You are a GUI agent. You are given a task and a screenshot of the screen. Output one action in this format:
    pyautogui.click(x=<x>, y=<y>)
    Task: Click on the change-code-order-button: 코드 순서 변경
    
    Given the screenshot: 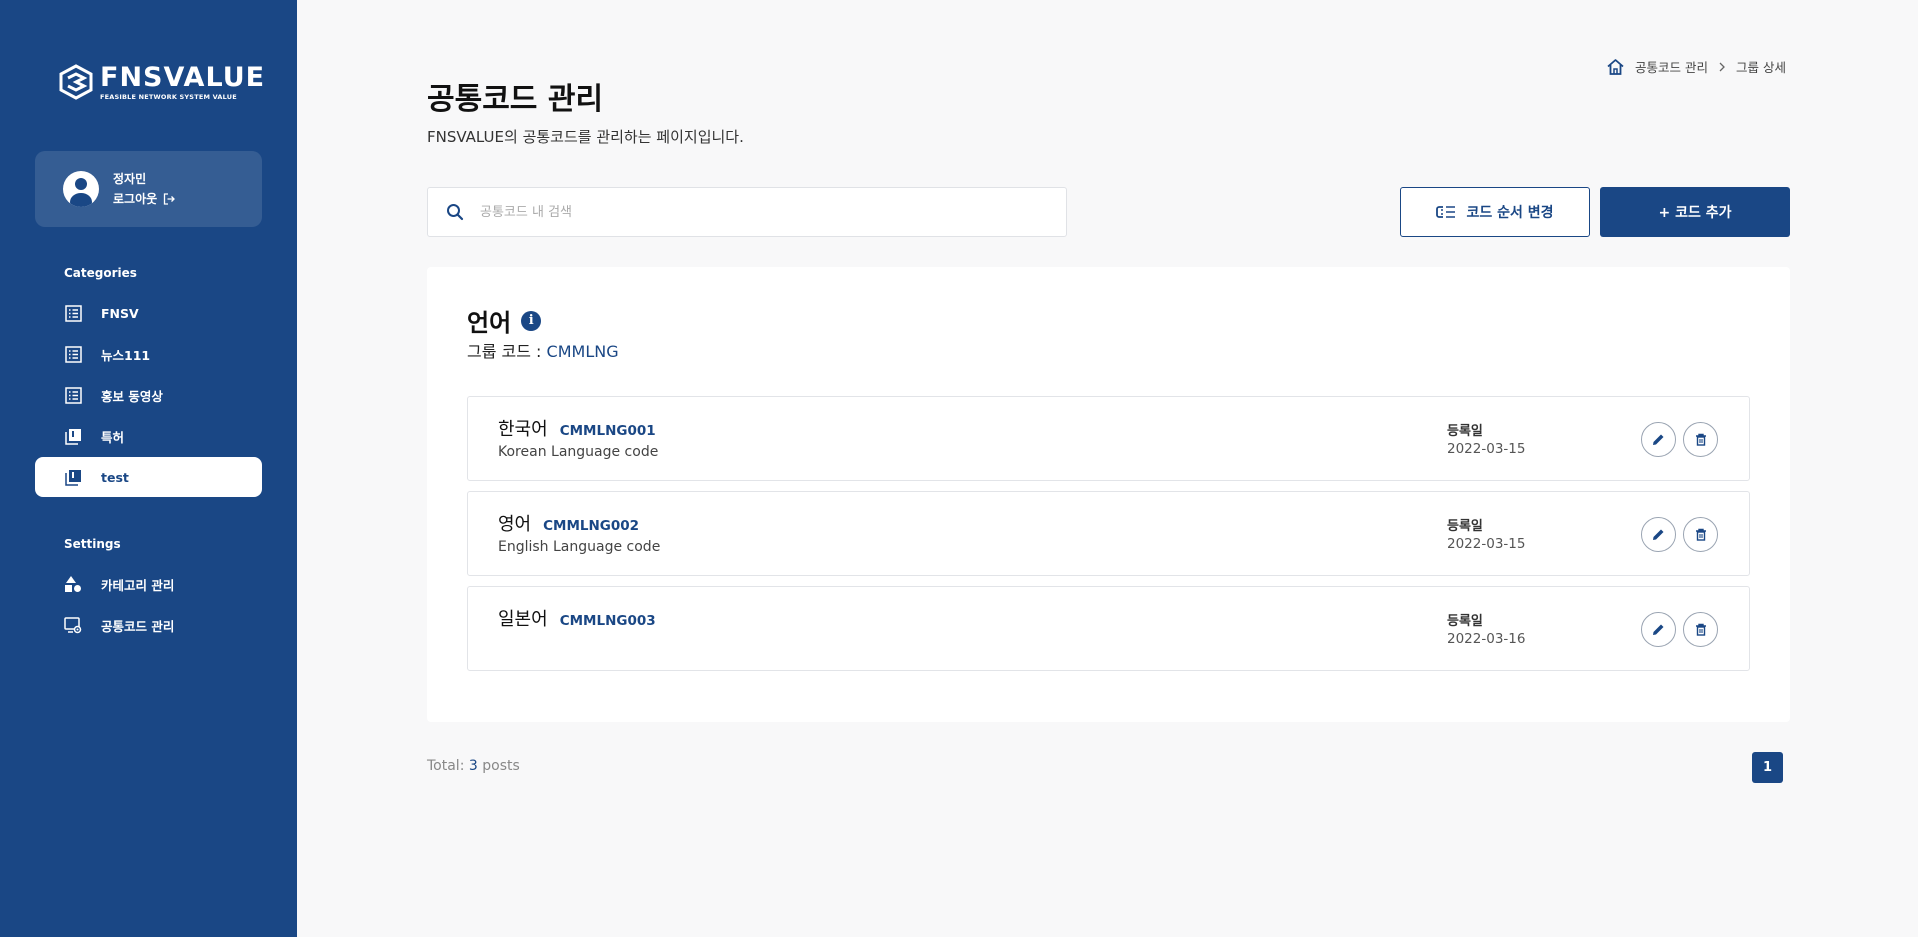 What is the action you would take?
    pyautogui.click(x=1495, y=212)
    